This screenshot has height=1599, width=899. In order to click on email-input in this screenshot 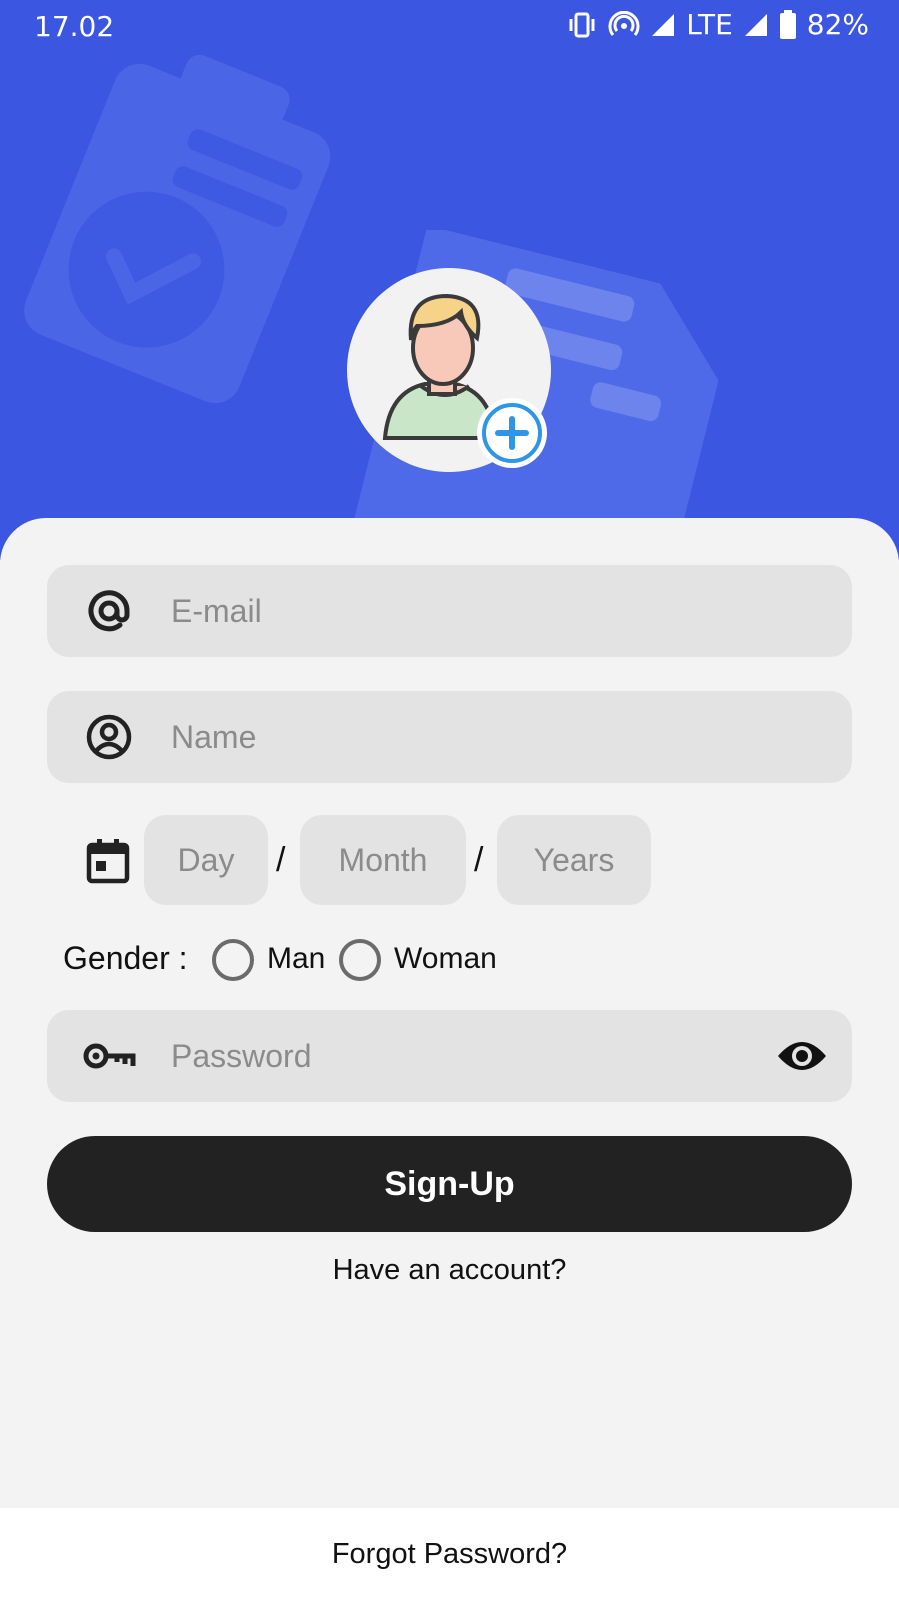, I will do `click(451, 611)`.